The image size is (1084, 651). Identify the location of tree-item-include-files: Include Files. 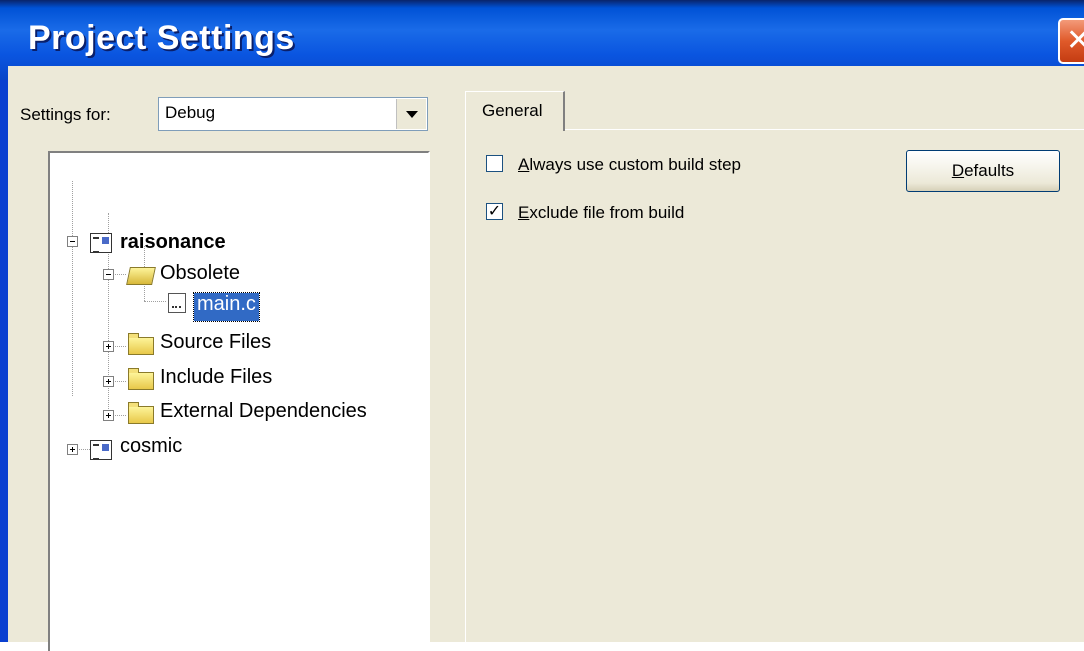
(216, 380).